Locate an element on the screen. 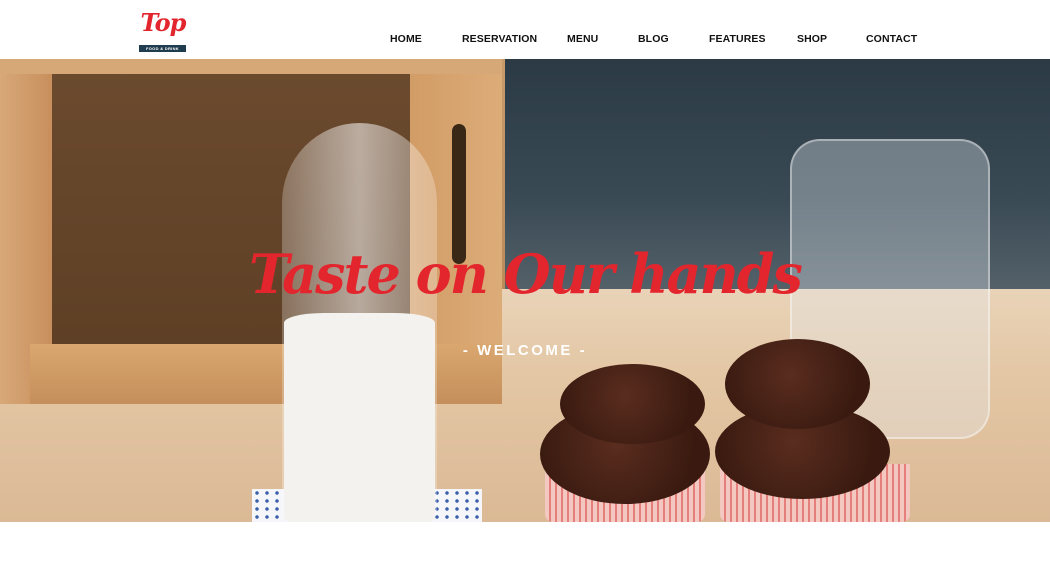  nav-item-home: HOME is located at coordinates (406, 39).